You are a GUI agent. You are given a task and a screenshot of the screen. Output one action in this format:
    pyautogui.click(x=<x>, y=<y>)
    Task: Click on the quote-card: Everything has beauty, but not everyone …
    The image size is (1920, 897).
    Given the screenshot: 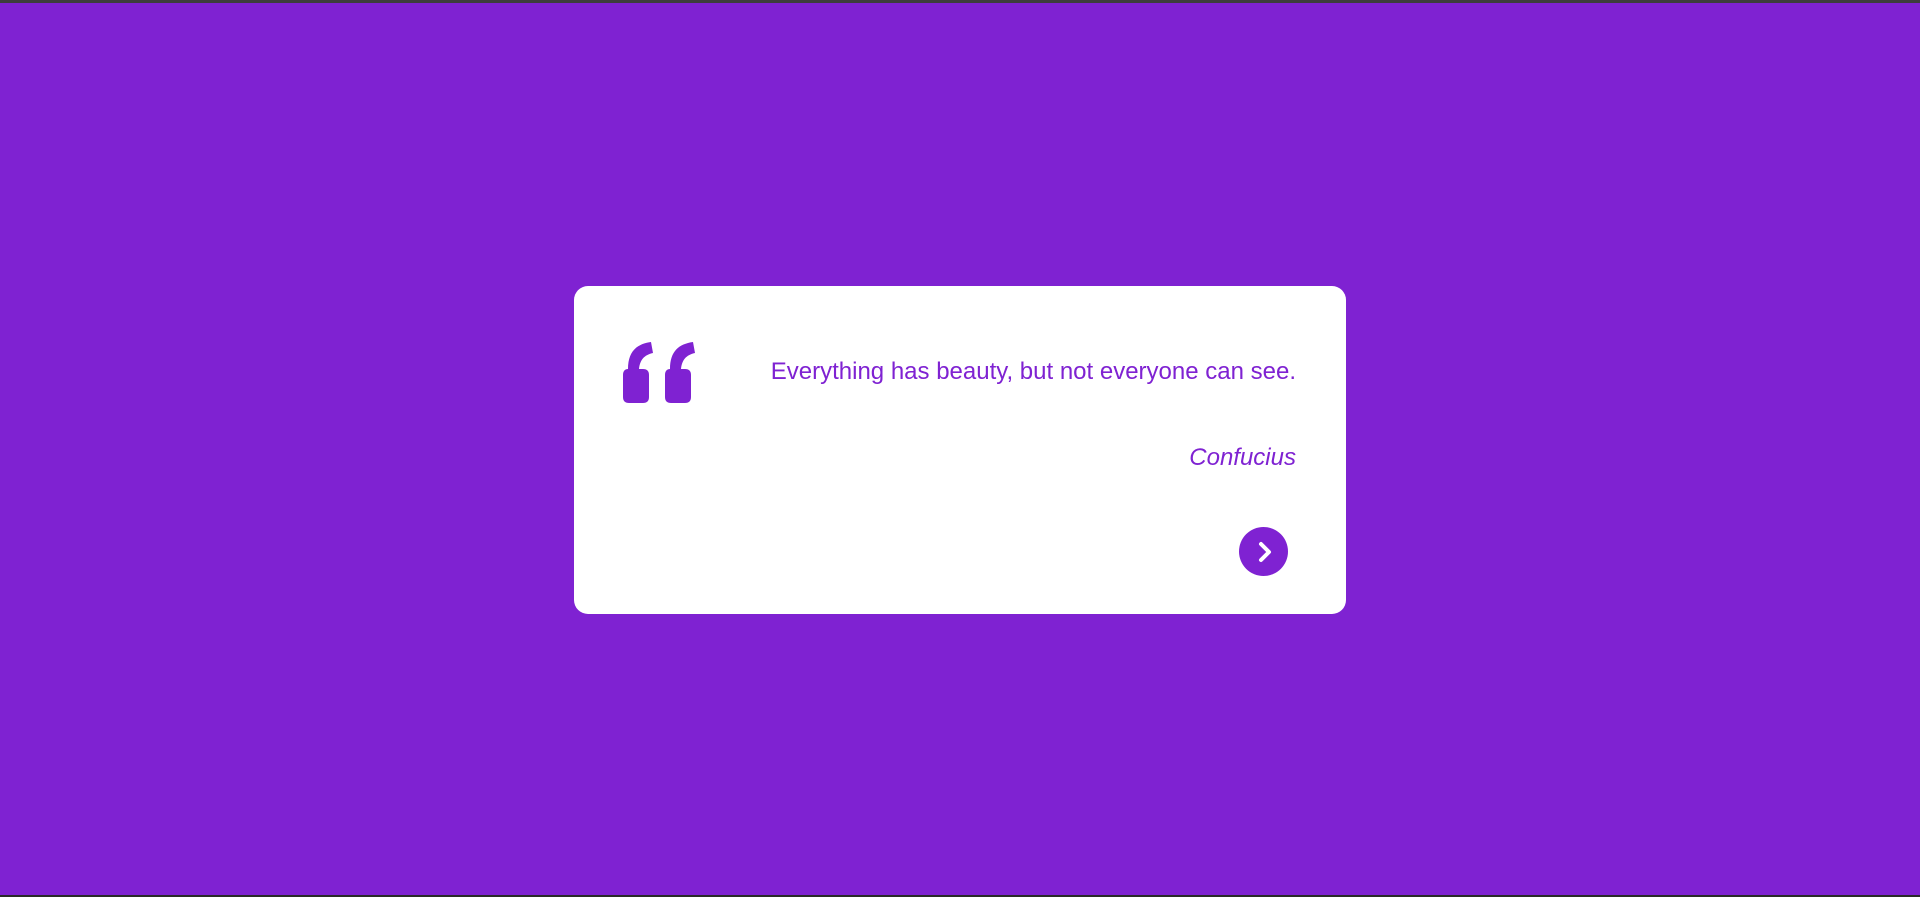 What is the action you would take?
    pyautogui.click(x=960, y=450)
    